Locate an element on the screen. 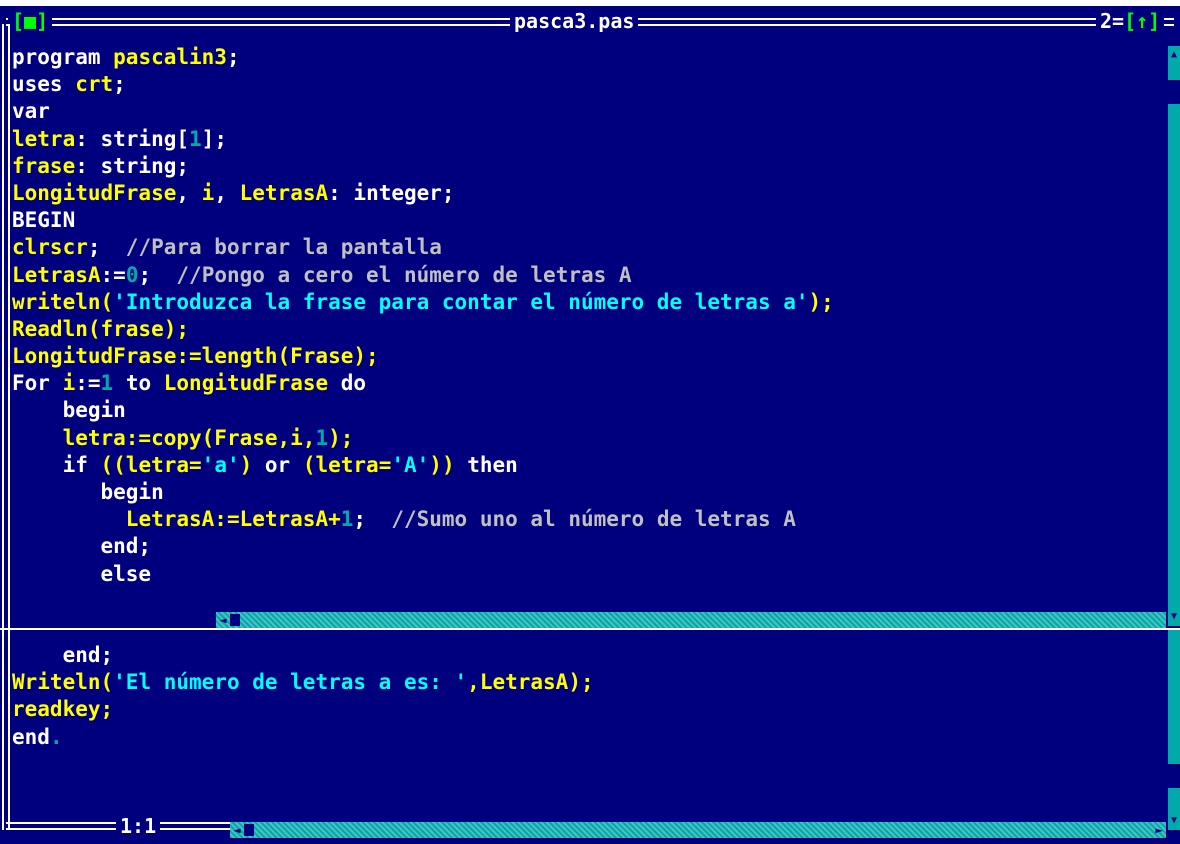 Image resolution: width=1180 pixels, height=844 pixels. code-line: if ((letra='a') or (letra='A')) then is located at coordinates (423, 465).